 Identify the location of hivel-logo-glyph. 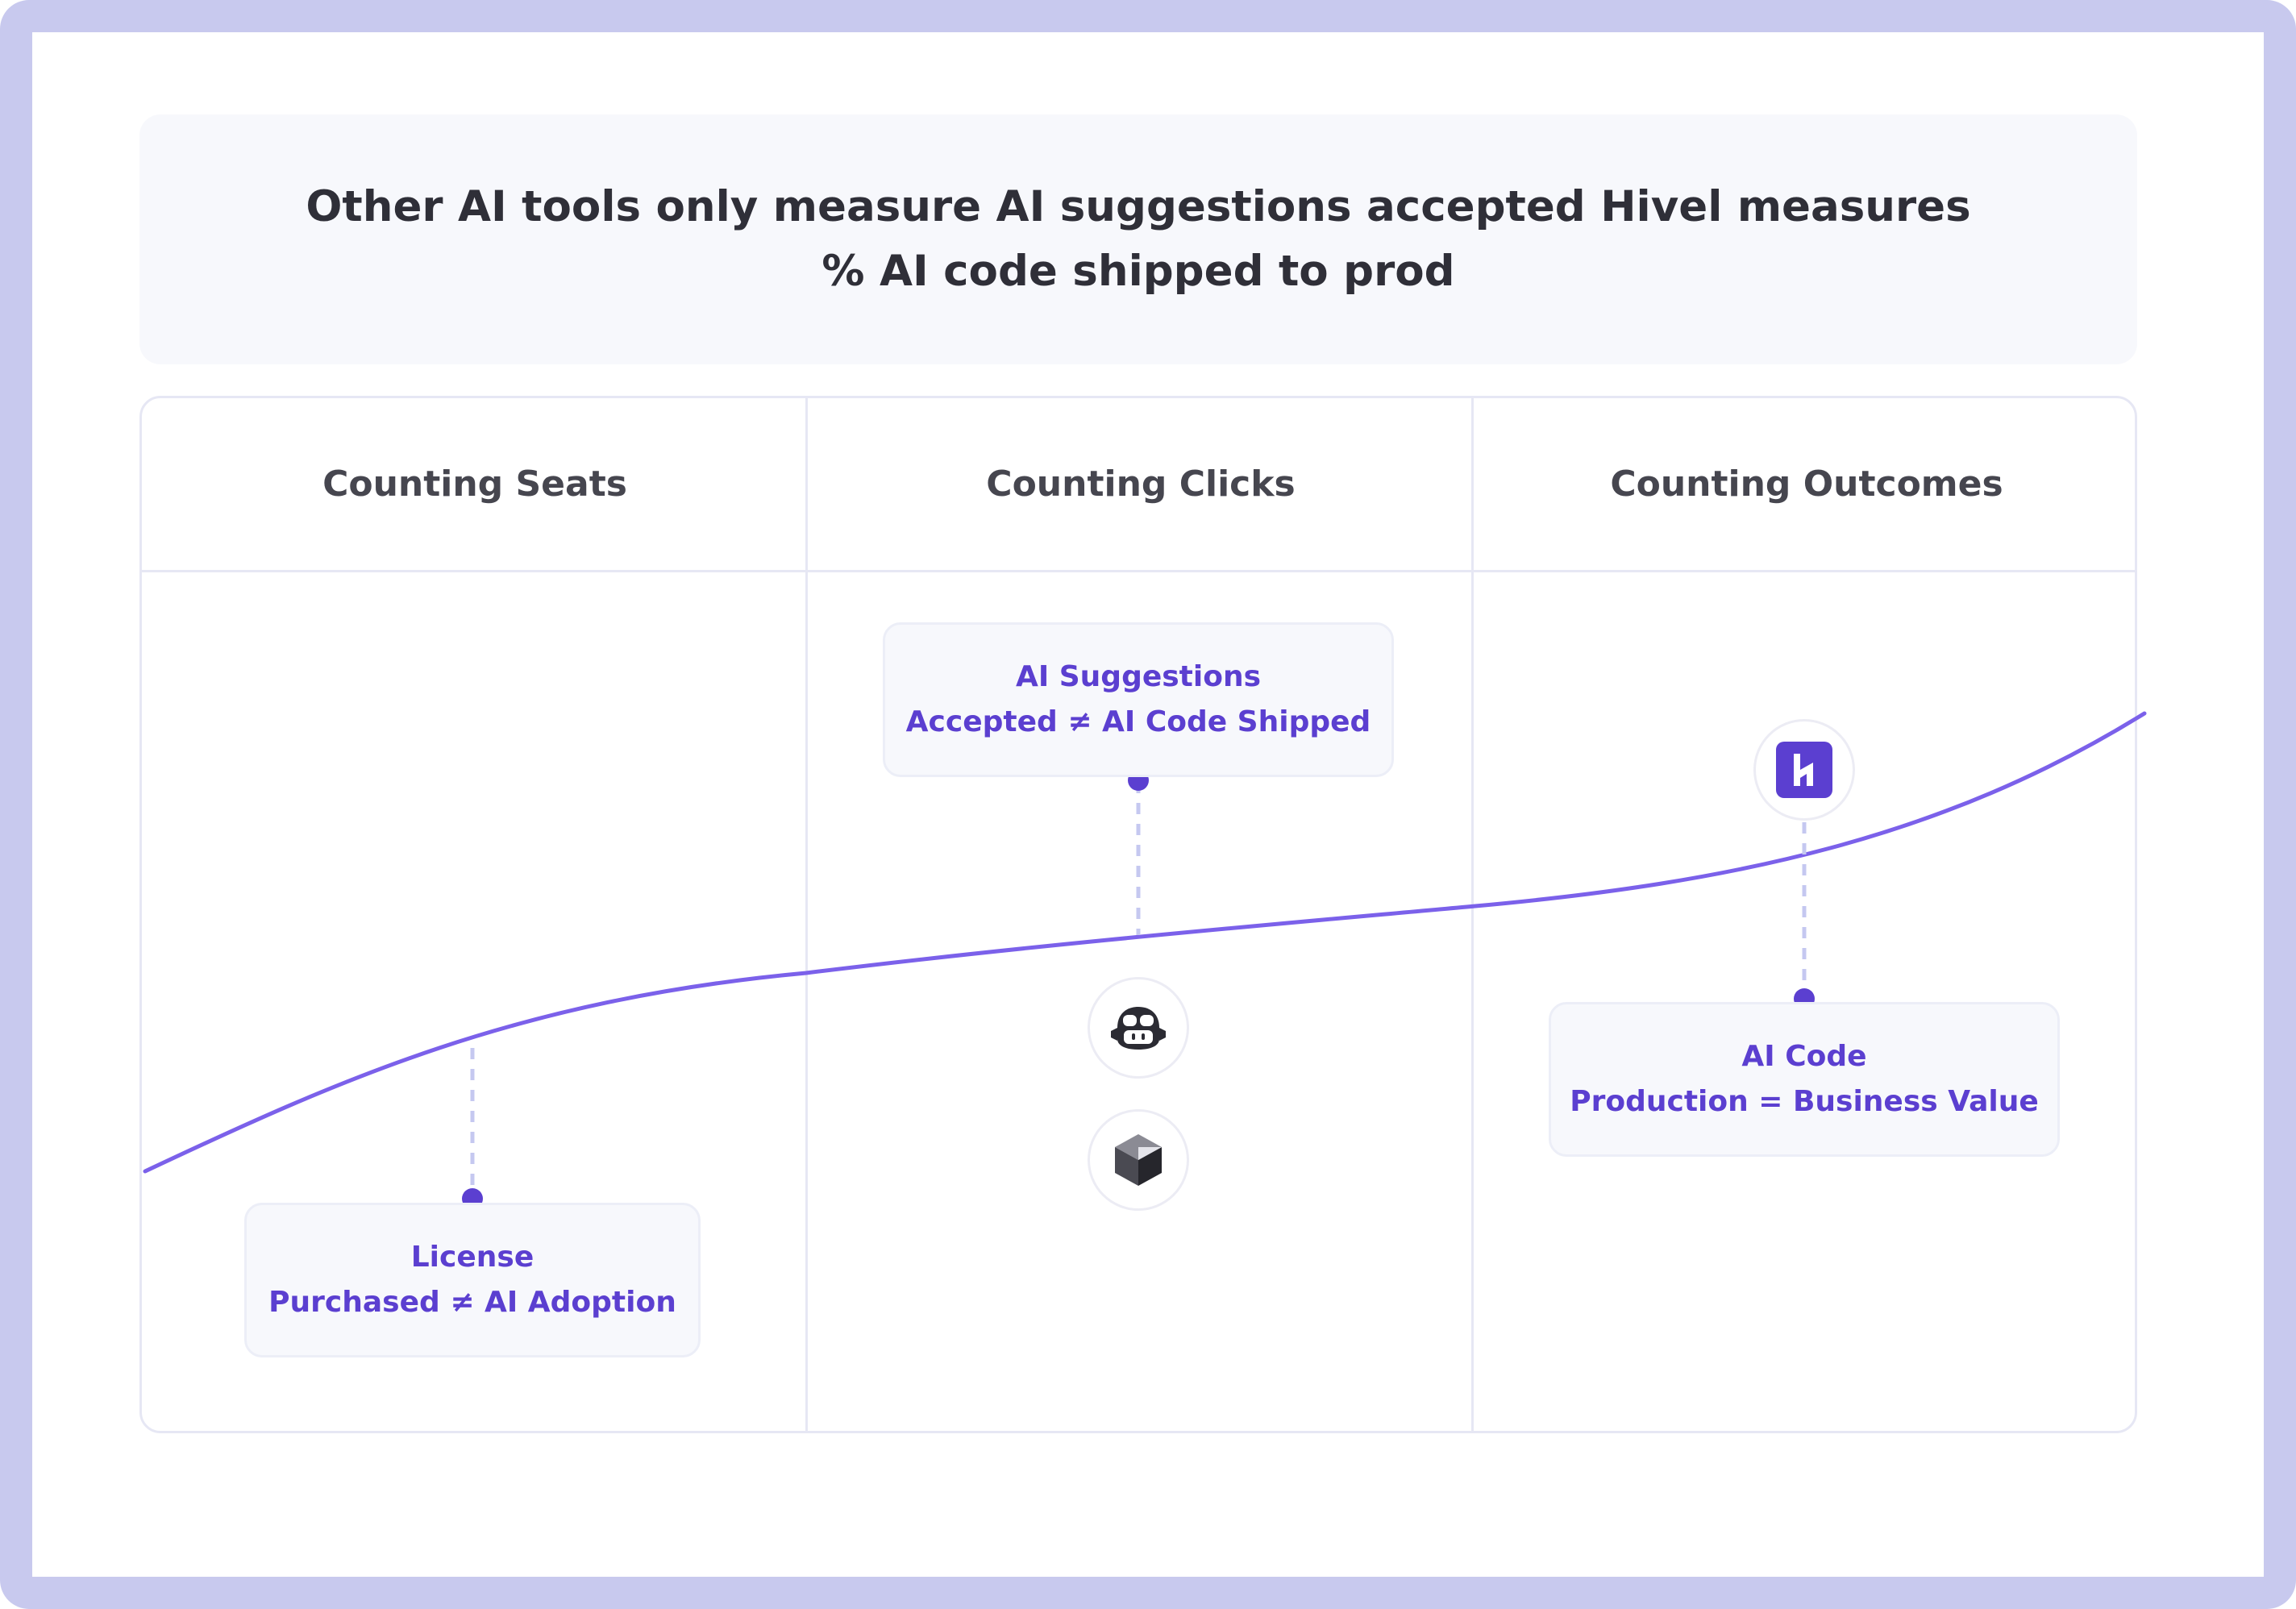
(1804, 770).